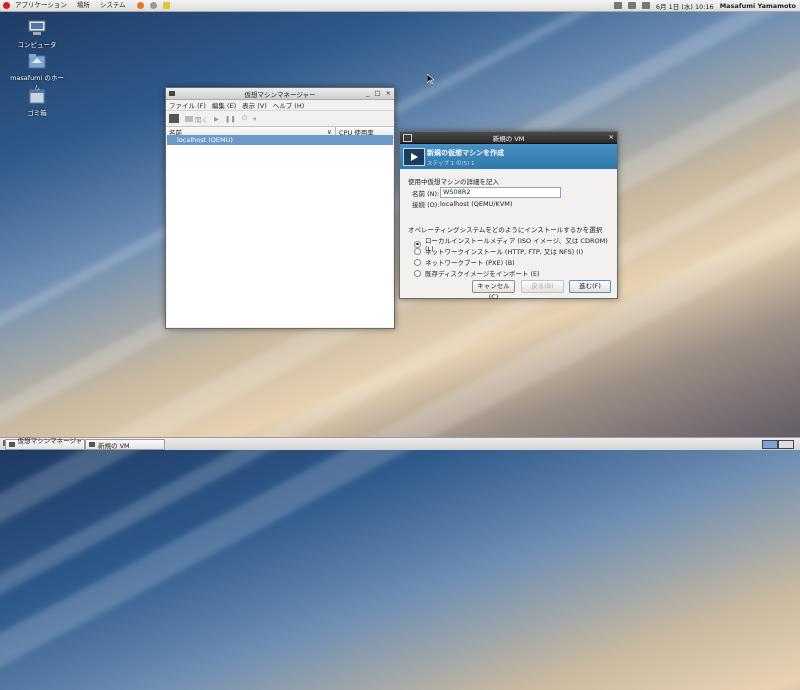  What do you see at coordinates (400, 446) in the screenshot?
I see `bottom-panel: 仮想マシンマネージャー 新規の VM` at bounding box center [400, 446].